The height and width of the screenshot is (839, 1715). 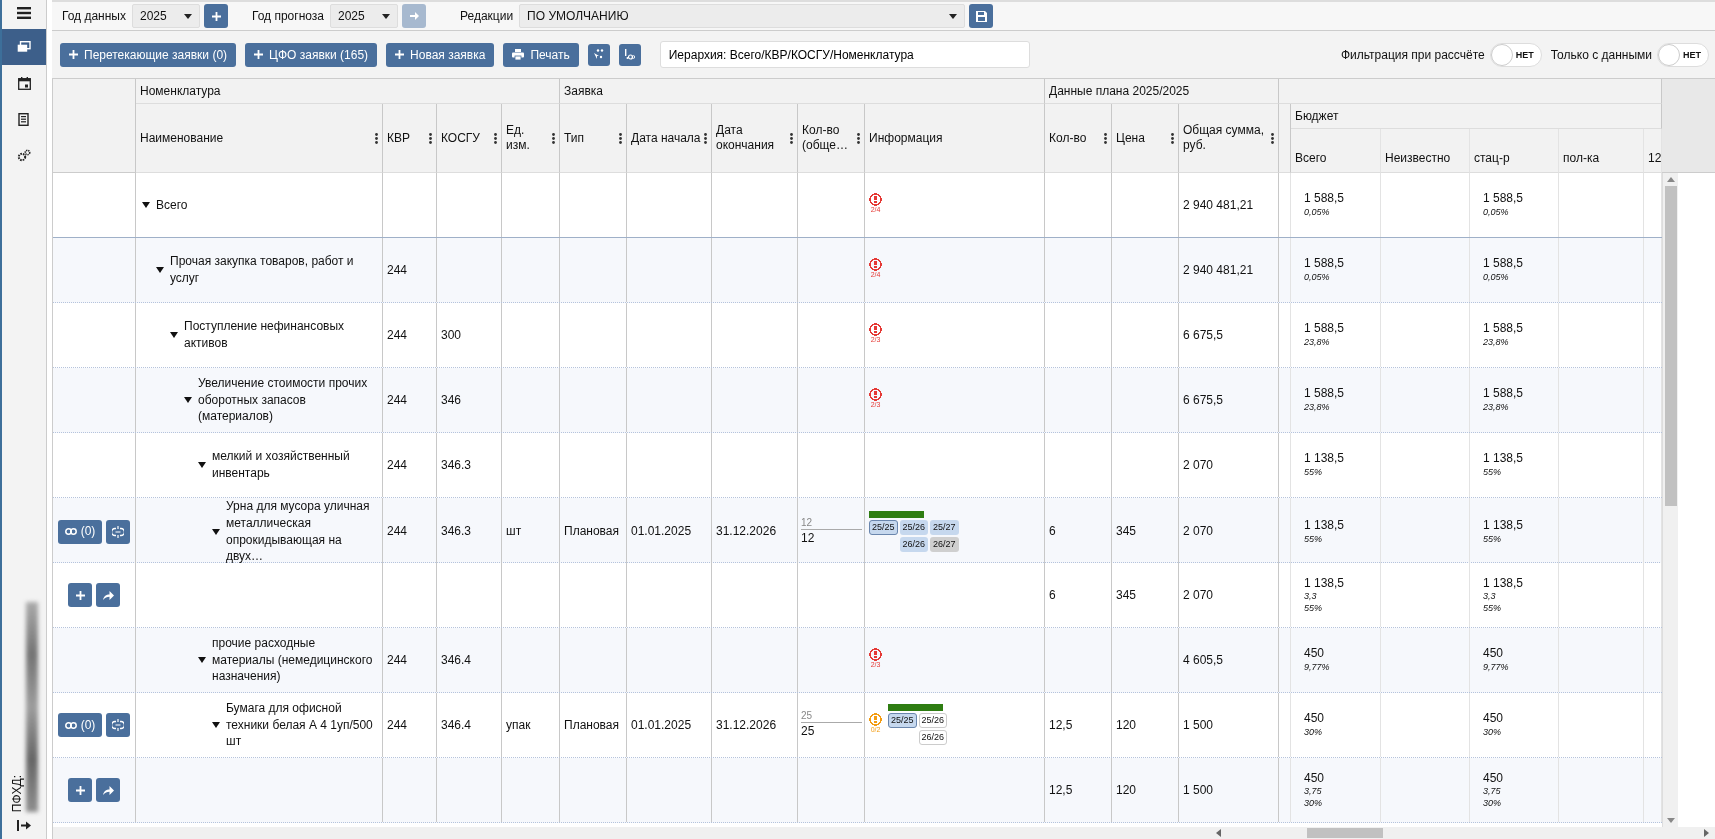 What do you see at coordinates (1706, 833) in the screenshot?
I see `scroll-right-icon` at bounding box center [1706, 833].